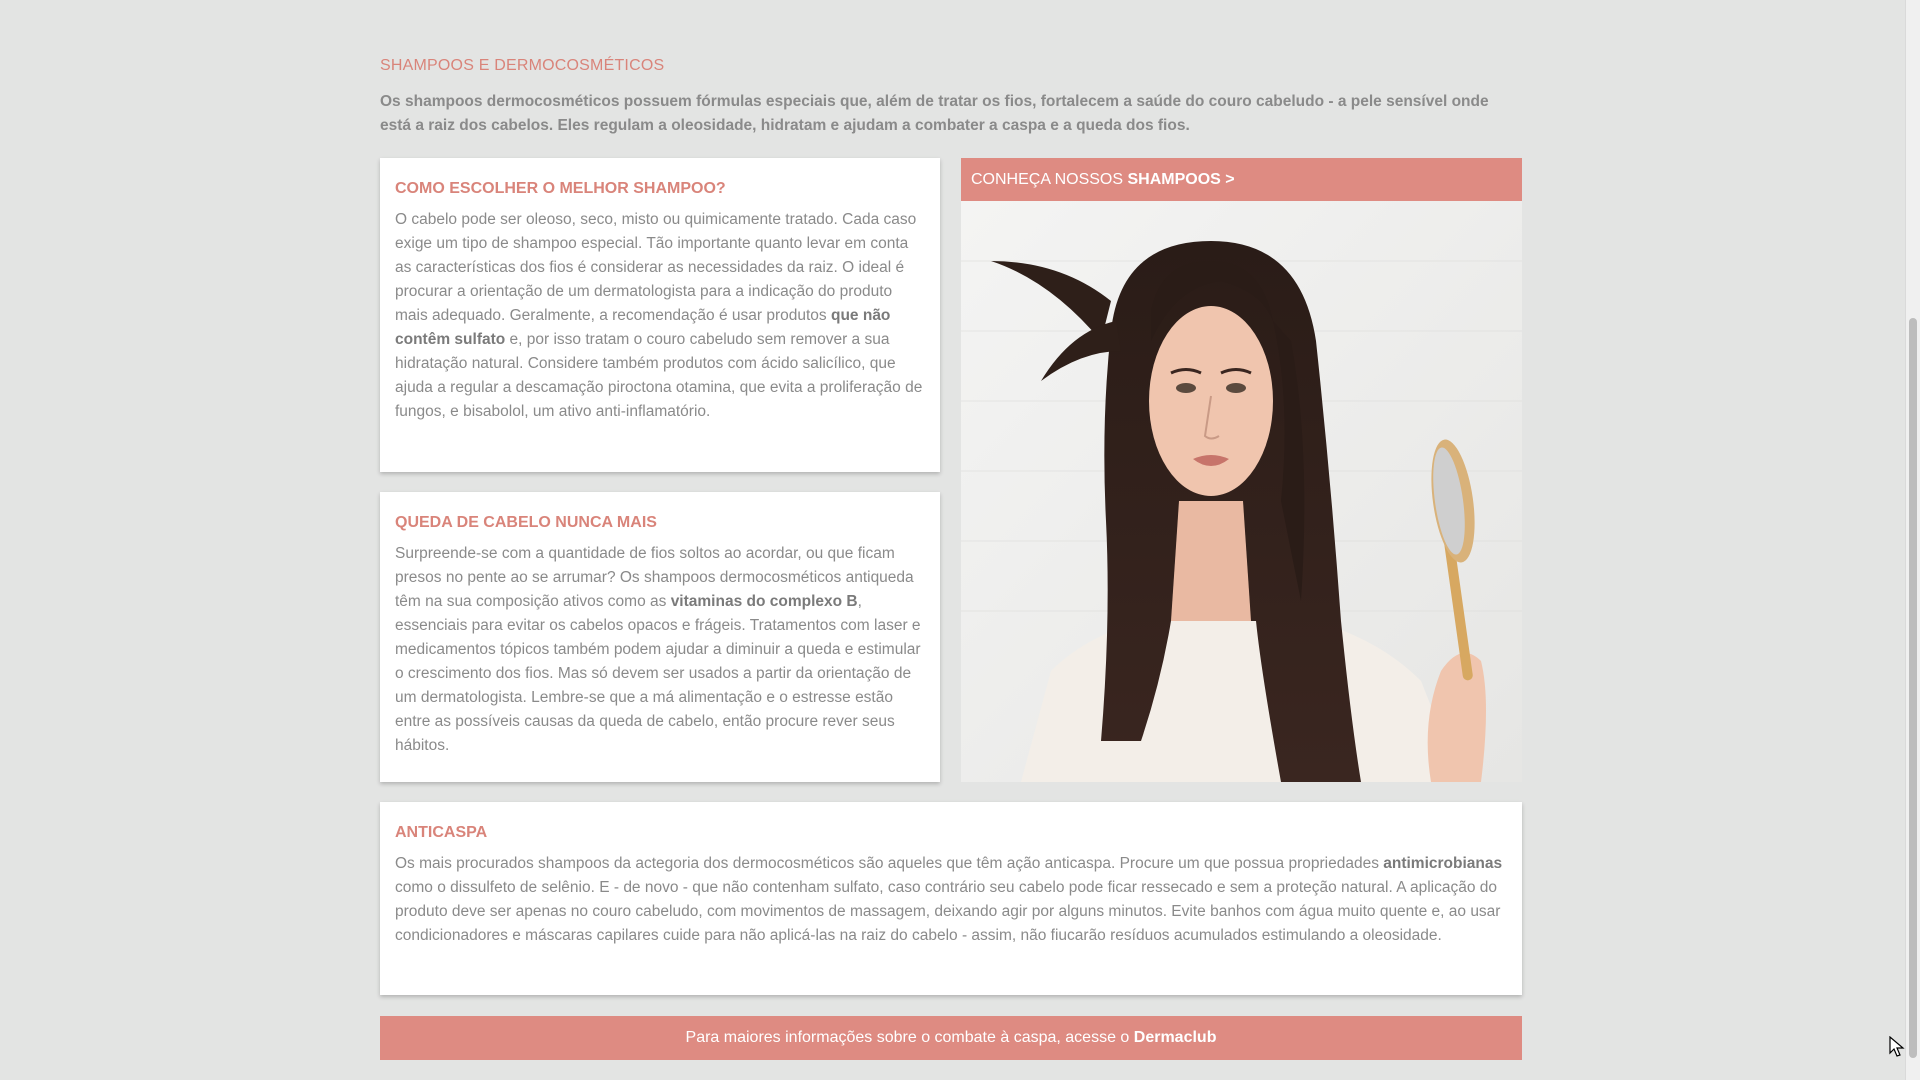 This screenshot has width=1920, height=1080. Describe the element at coordinates (441, 832) in the screenshot. I see `card-title: ANTICASPA` at that location.